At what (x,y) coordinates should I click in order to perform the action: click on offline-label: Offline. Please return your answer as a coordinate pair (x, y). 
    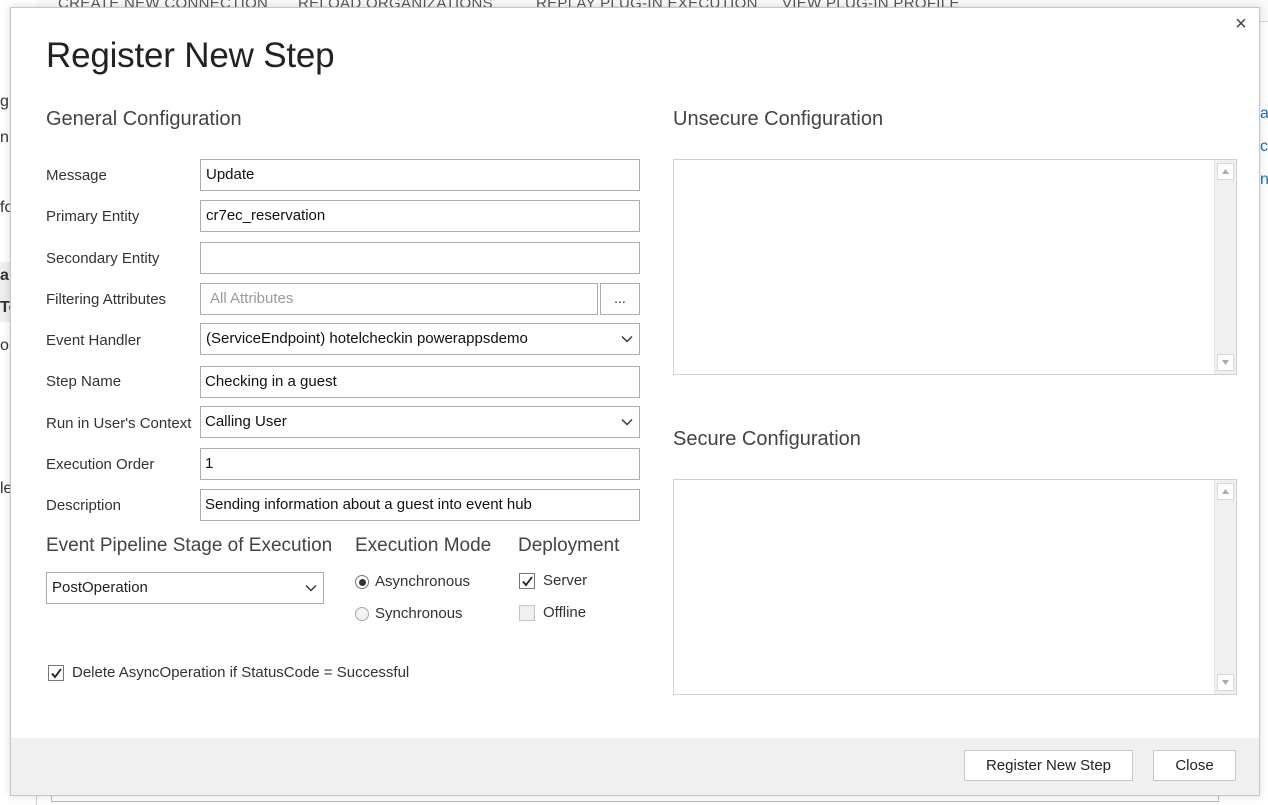
    Looking at the image, I should click on (565, 612).